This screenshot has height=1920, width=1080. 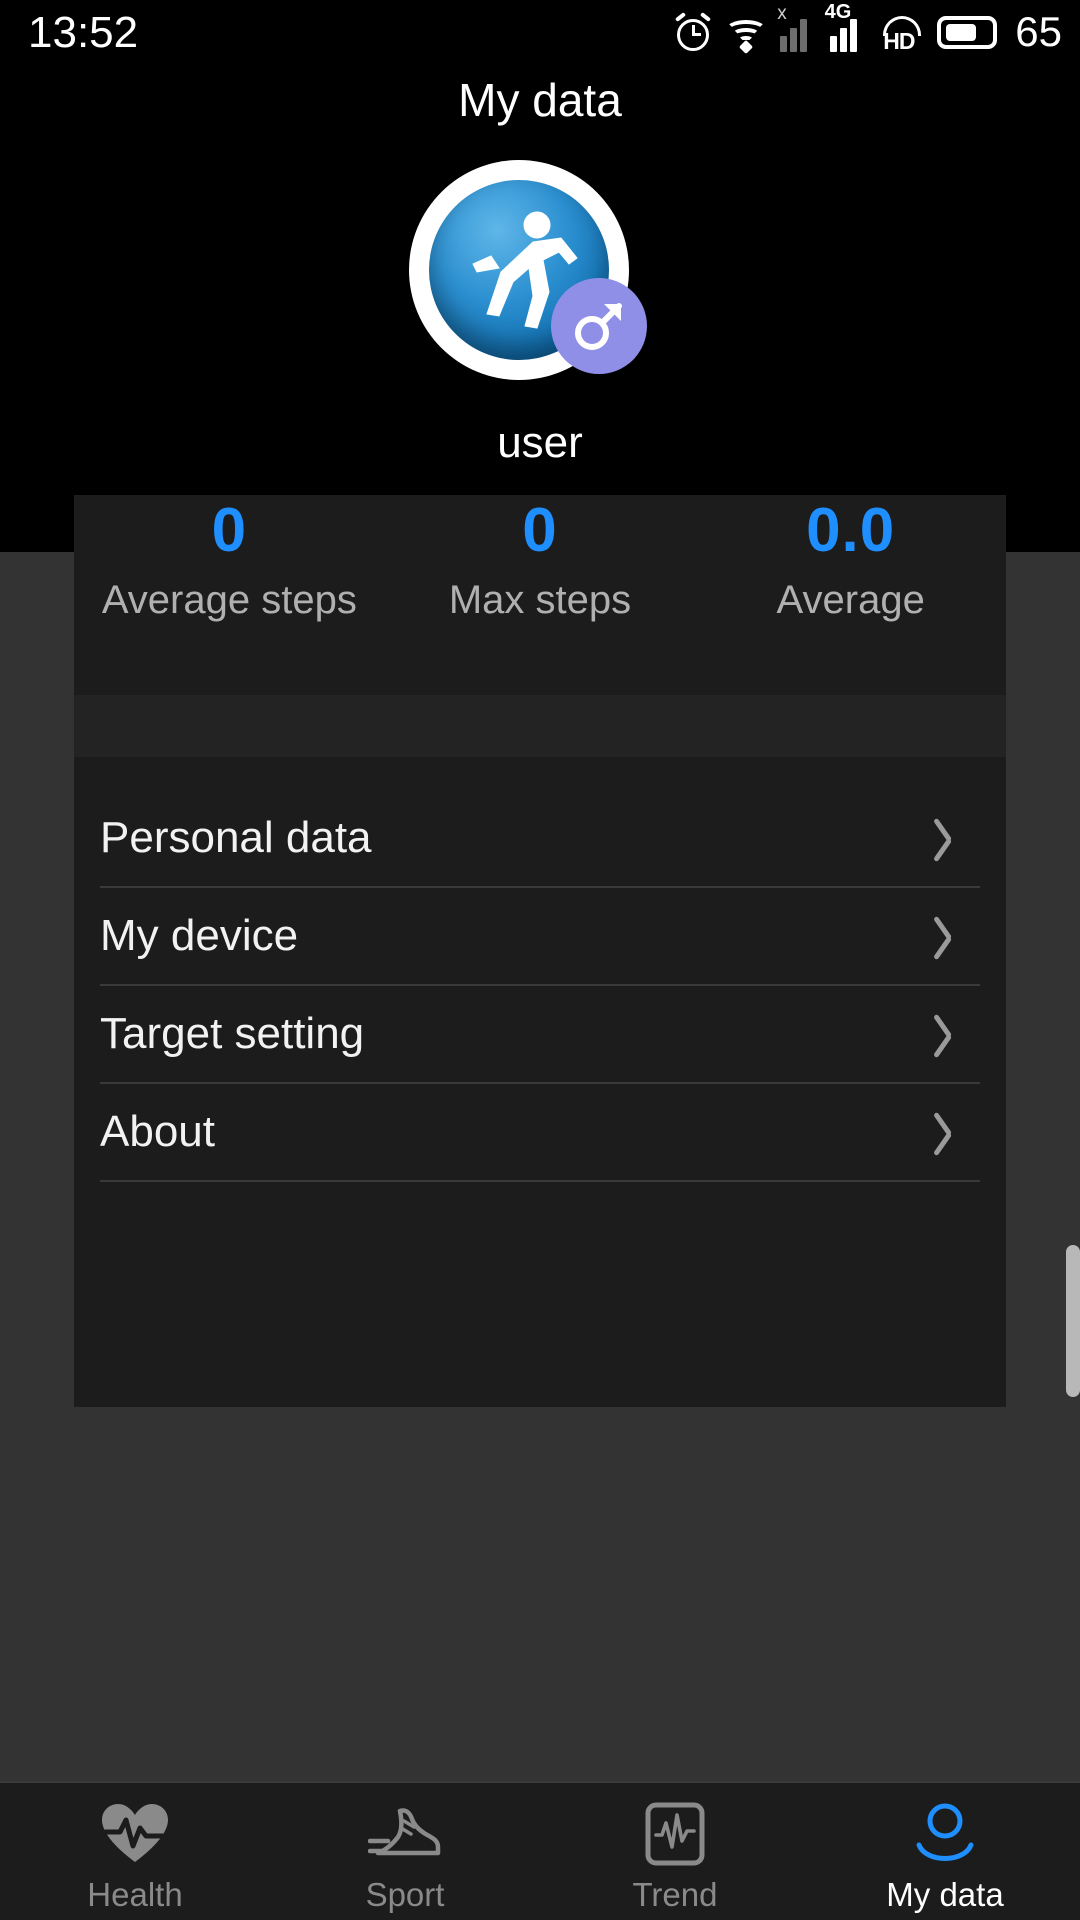 What do you see at coordinates (945, 1894) in the screenshot?
I see `tab-label: My data` at bounding box center [945, 1894].